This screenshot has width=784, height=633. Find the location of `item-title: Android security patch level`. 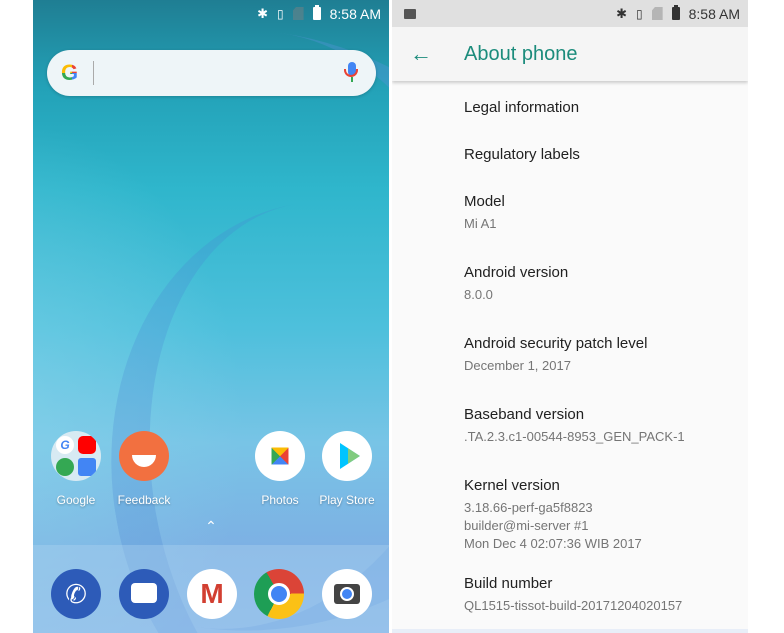

item-title: Android security patch level is located at coordinates (556, 343).